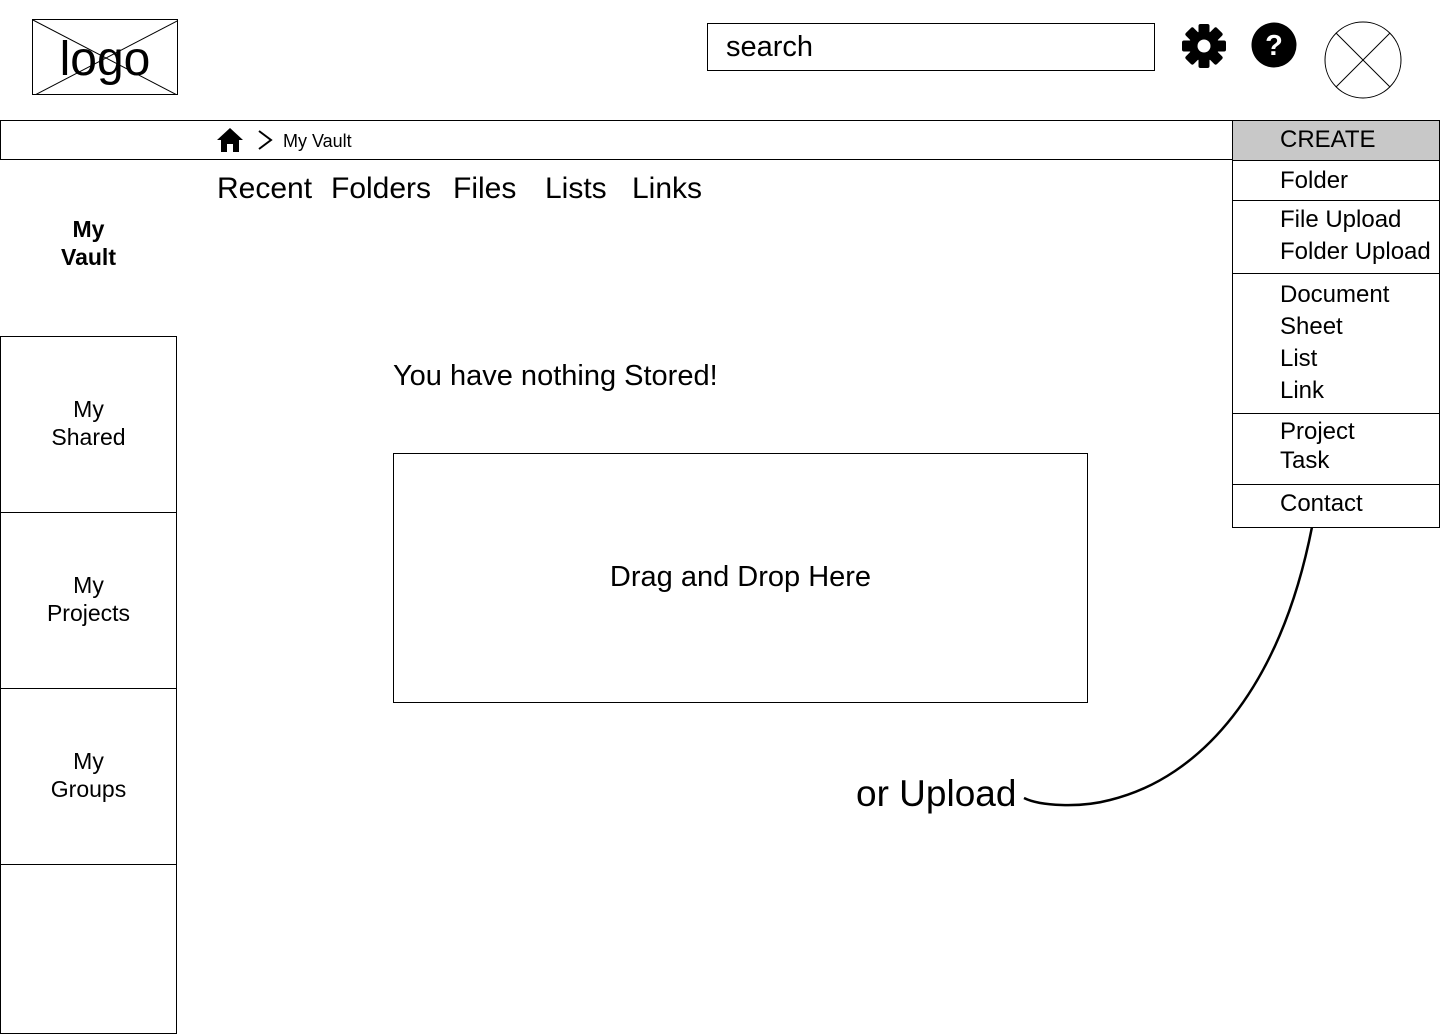 The height and width of the screenshot is (1034, 1440). Describe the element at coordinates (230, 140) in the screenshot. I see `home-icon` at that location.